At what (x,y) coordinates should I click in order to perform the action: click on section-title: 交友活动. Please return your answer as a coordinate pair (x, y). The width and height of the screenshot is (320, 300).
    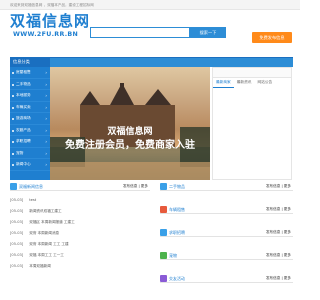
    Looking at the image, I should click on (177, 278).